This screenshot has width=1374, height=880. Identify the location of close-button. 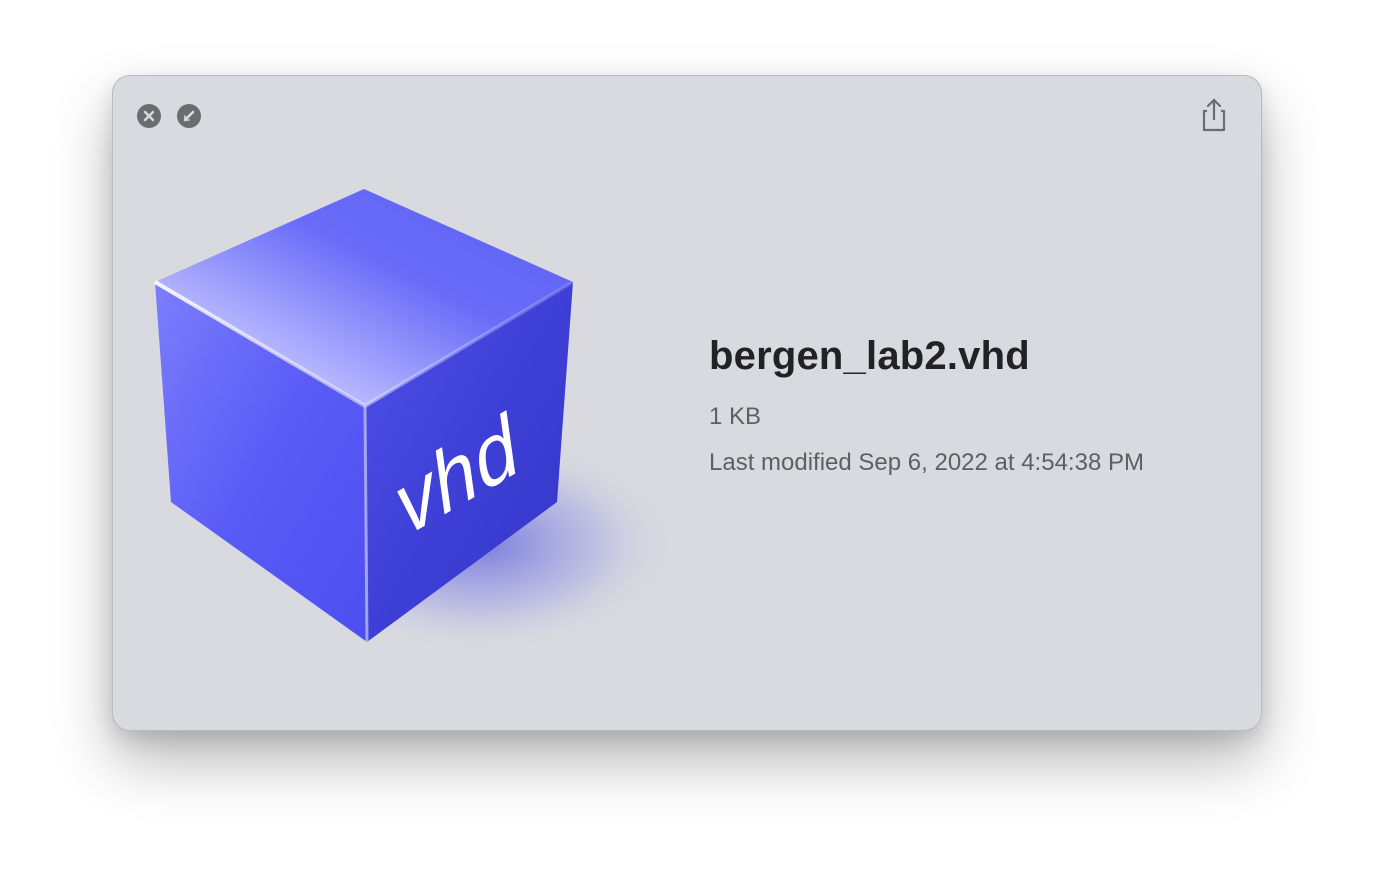
(149, 116).